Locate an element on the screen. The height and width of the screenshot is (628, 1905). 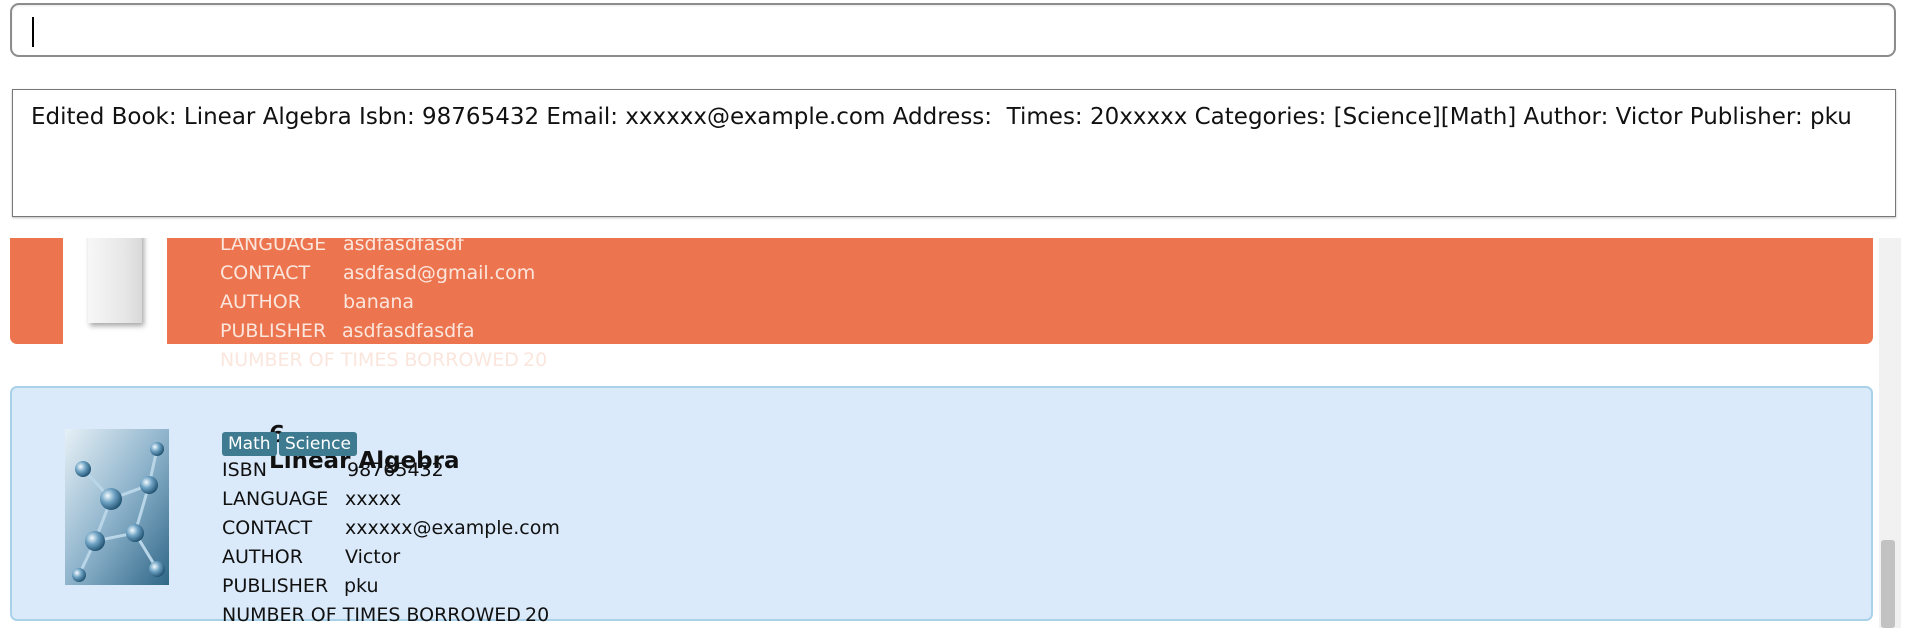
category-tag-math: Math is located at coordinates (249, 444).